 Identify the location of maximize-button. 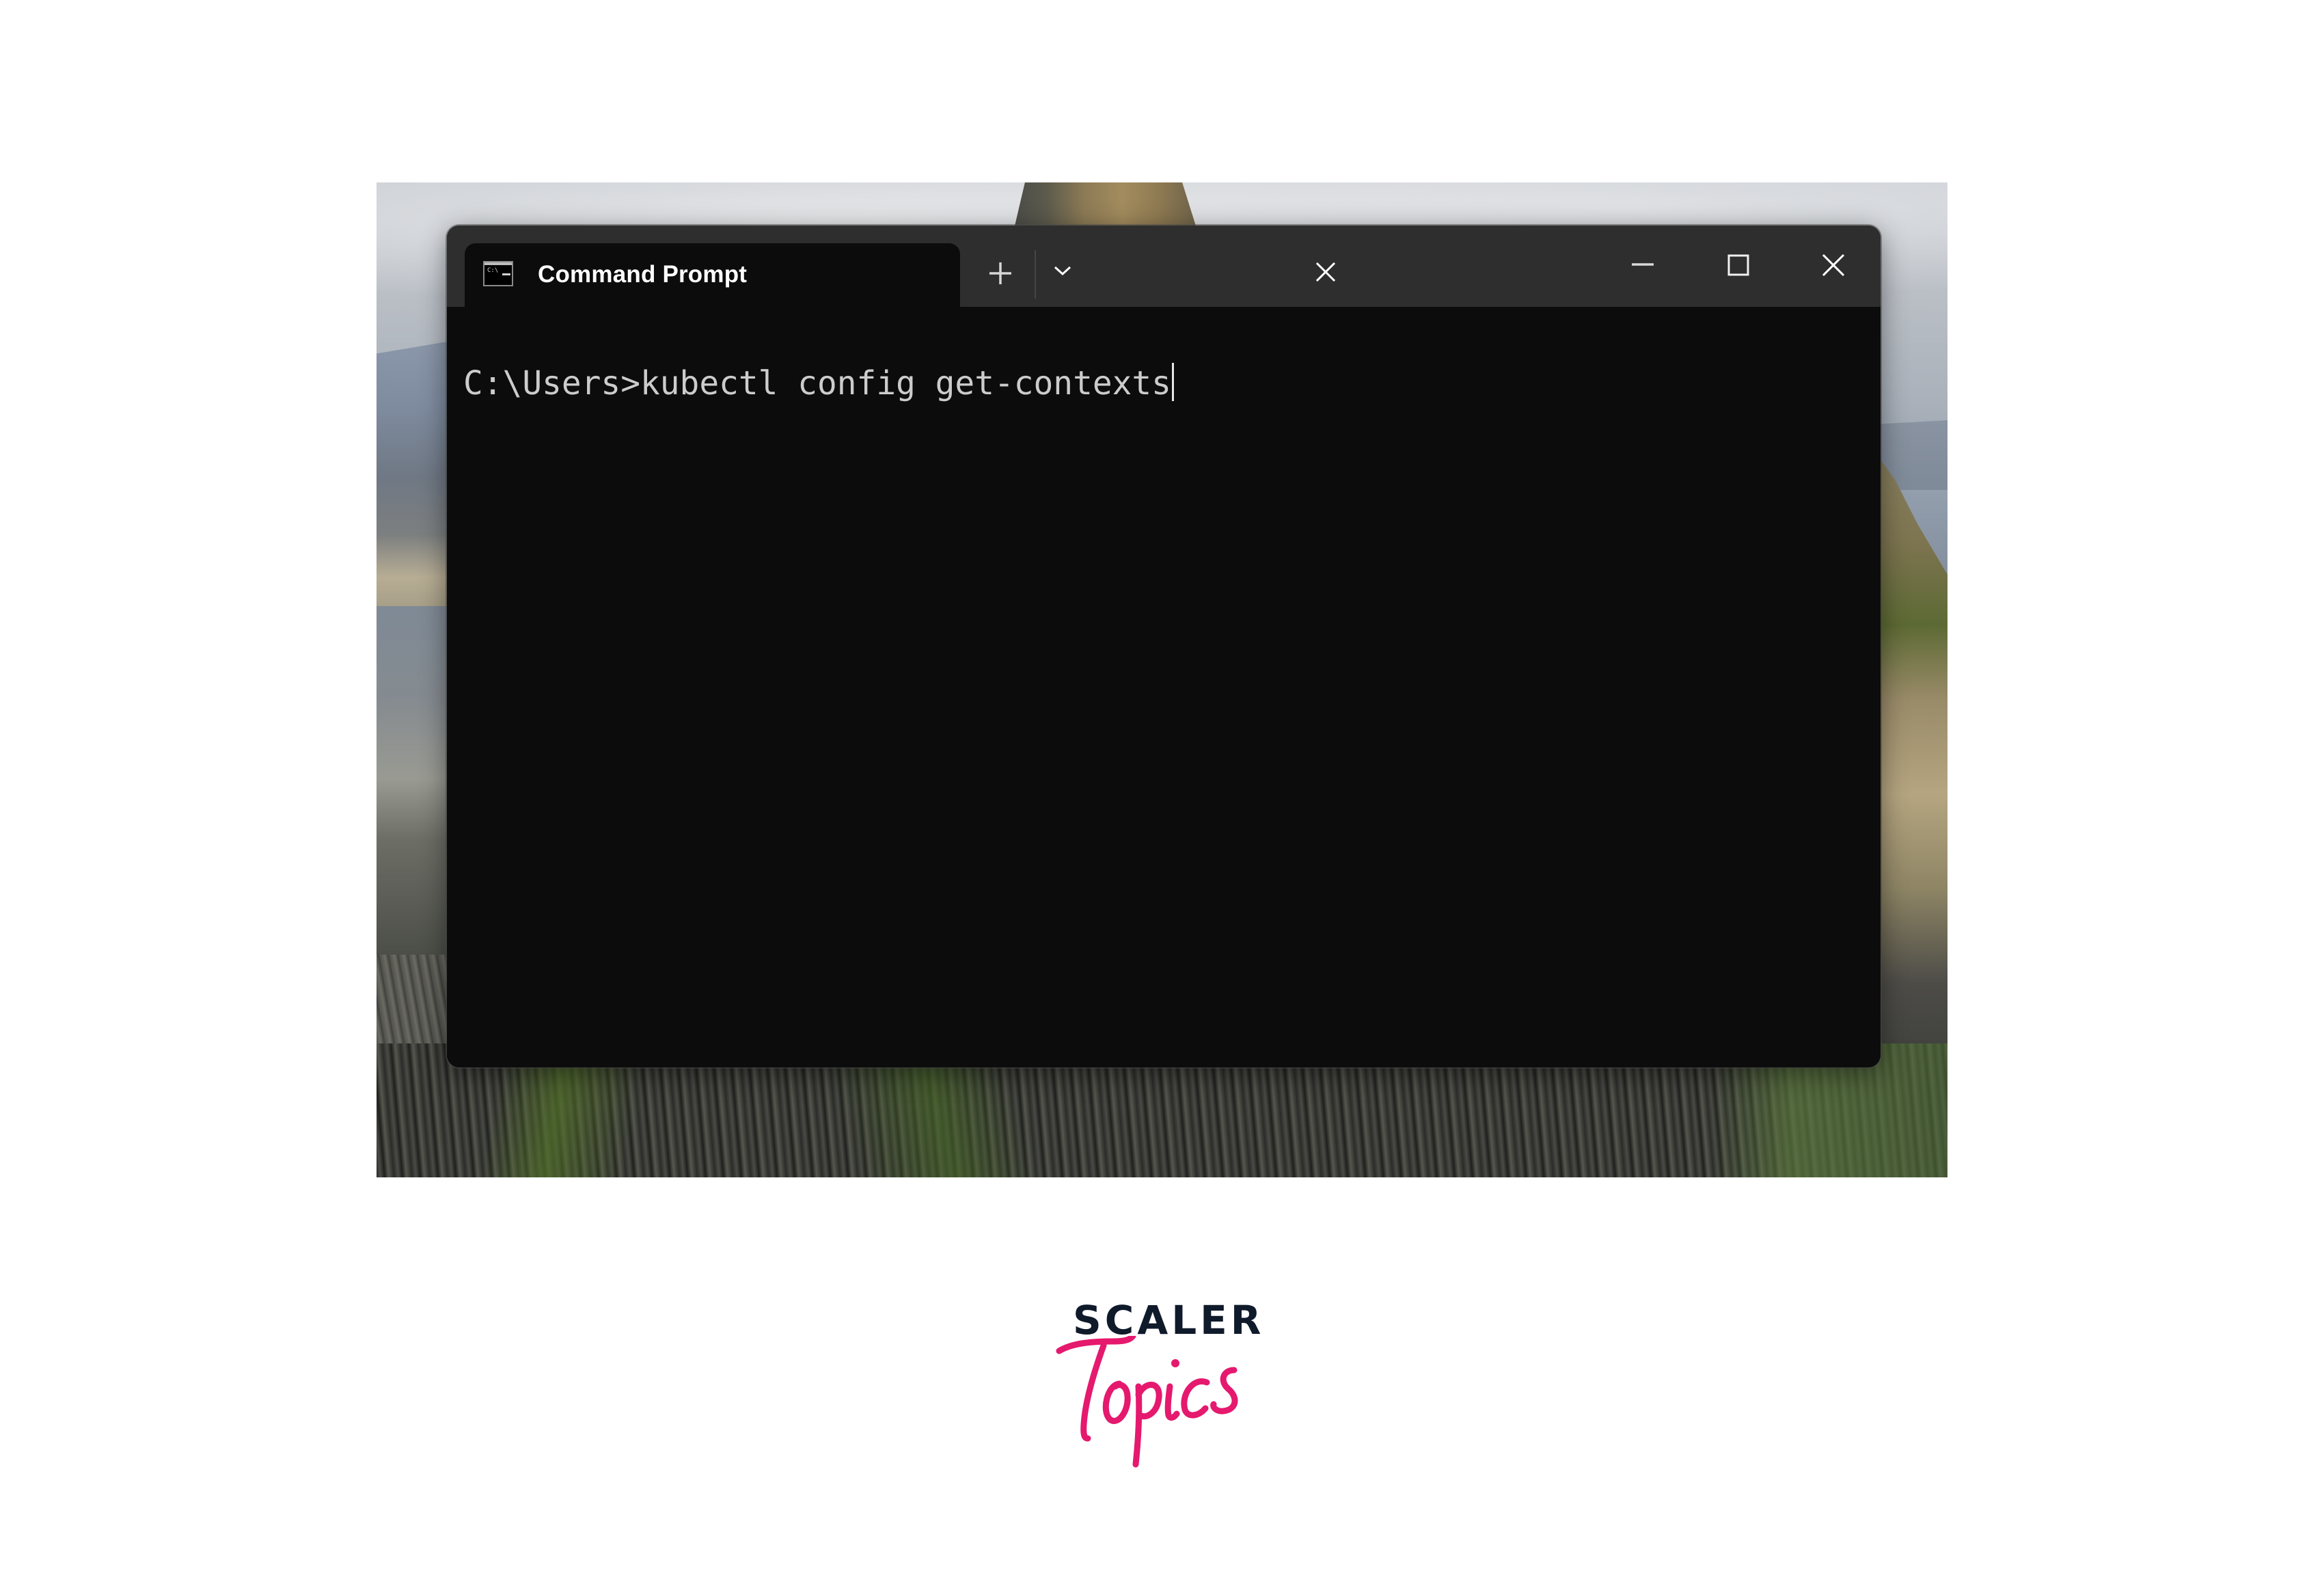
(1738, 265).